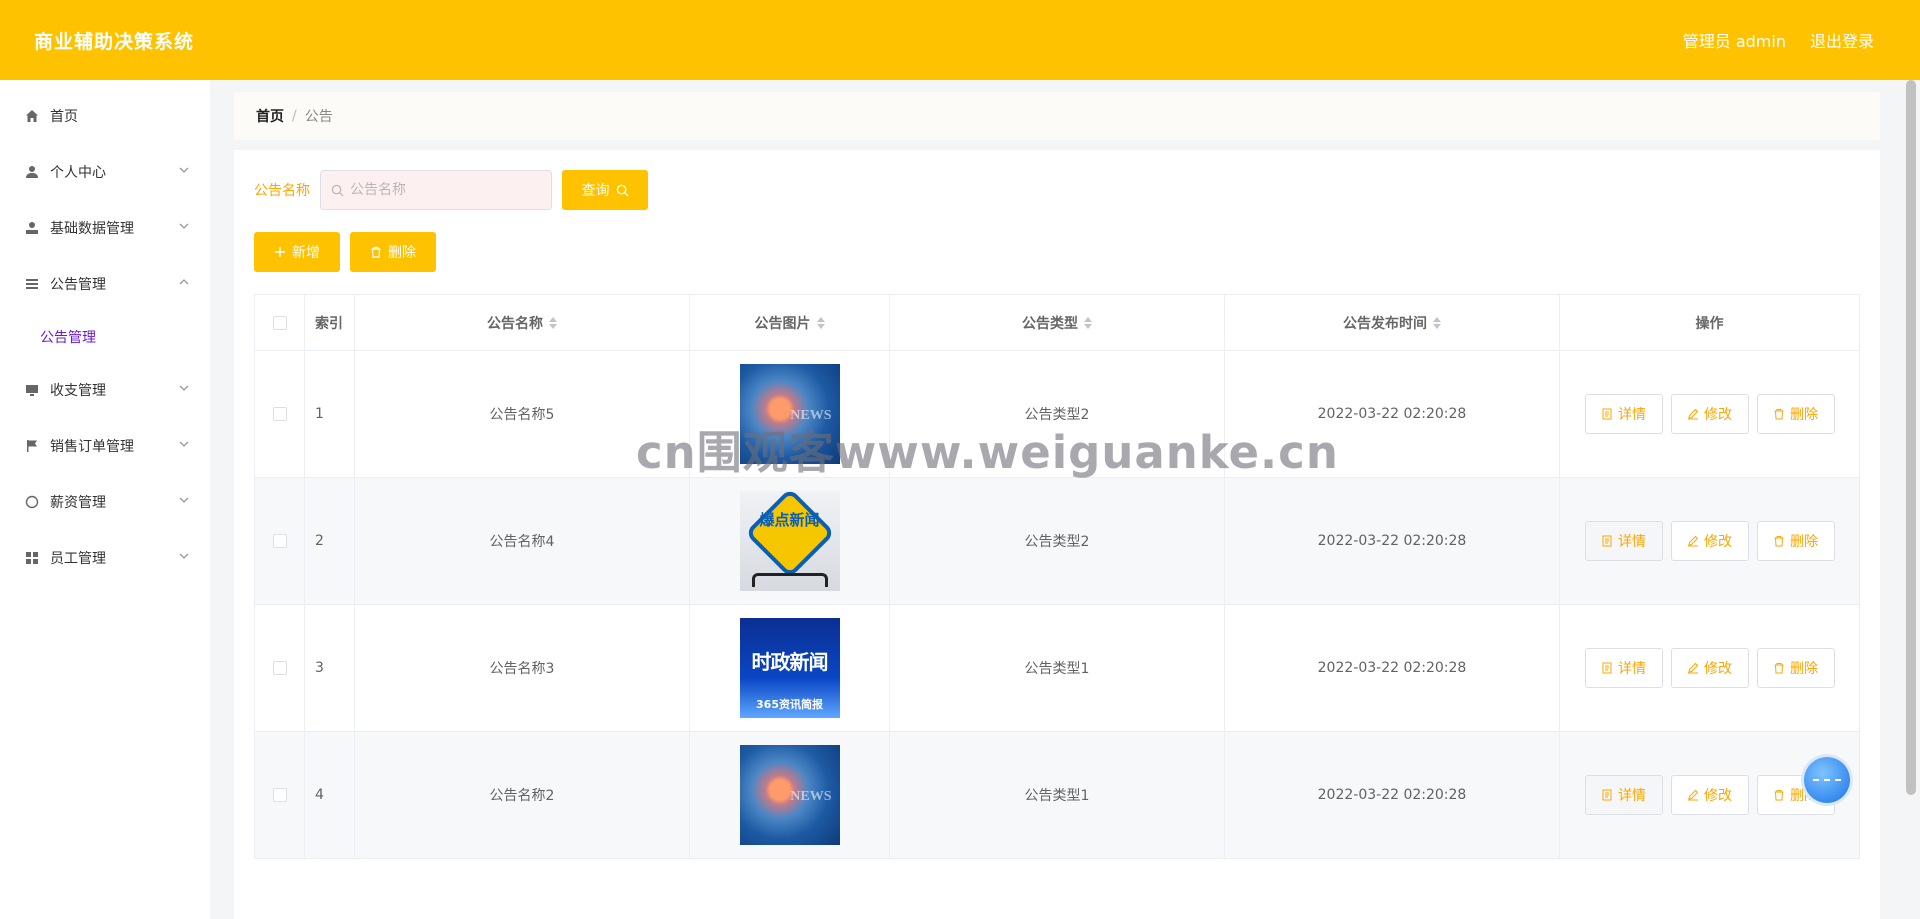  I want to click on table-header-row: 索引 公告名称 公告图片 公告类型 公告发布时间 操作, so click(1057, 323).